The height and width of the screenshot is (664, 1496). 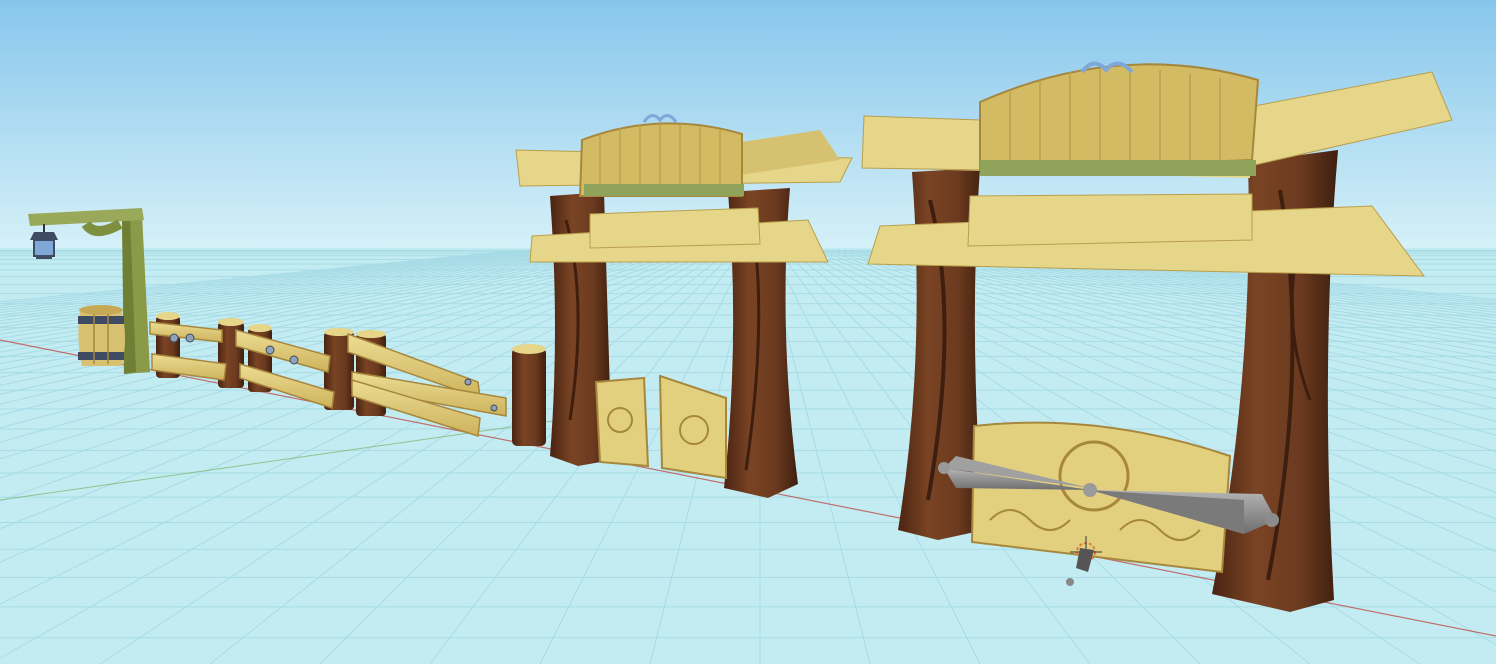 I want to click on stump, so click(x=529, y=395).